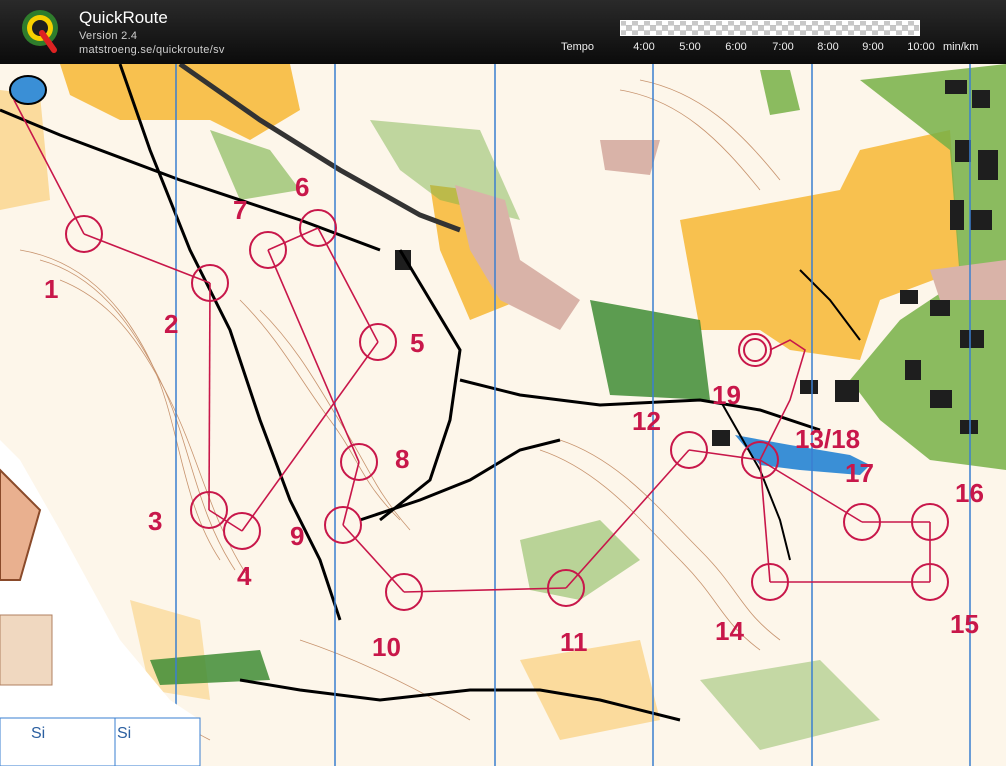  Describe the element at coordinates (402, 459) in the screenshot. I see `control-number: 8` at that location.